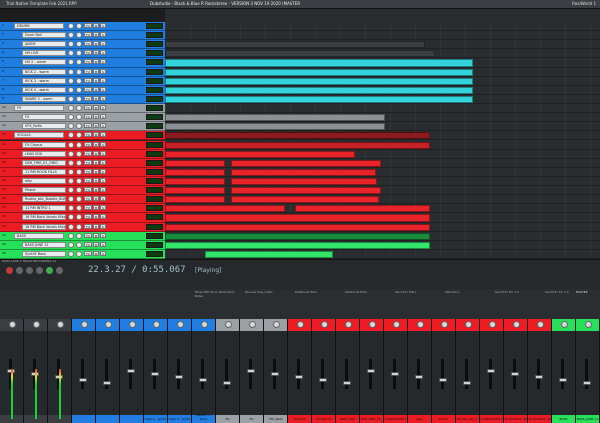 This screenshot has height=423, width=600. What do you see at coordinates (19, 270) in the screenshot?
I see `rewind-button-icon` at bounding box center [19, 270].